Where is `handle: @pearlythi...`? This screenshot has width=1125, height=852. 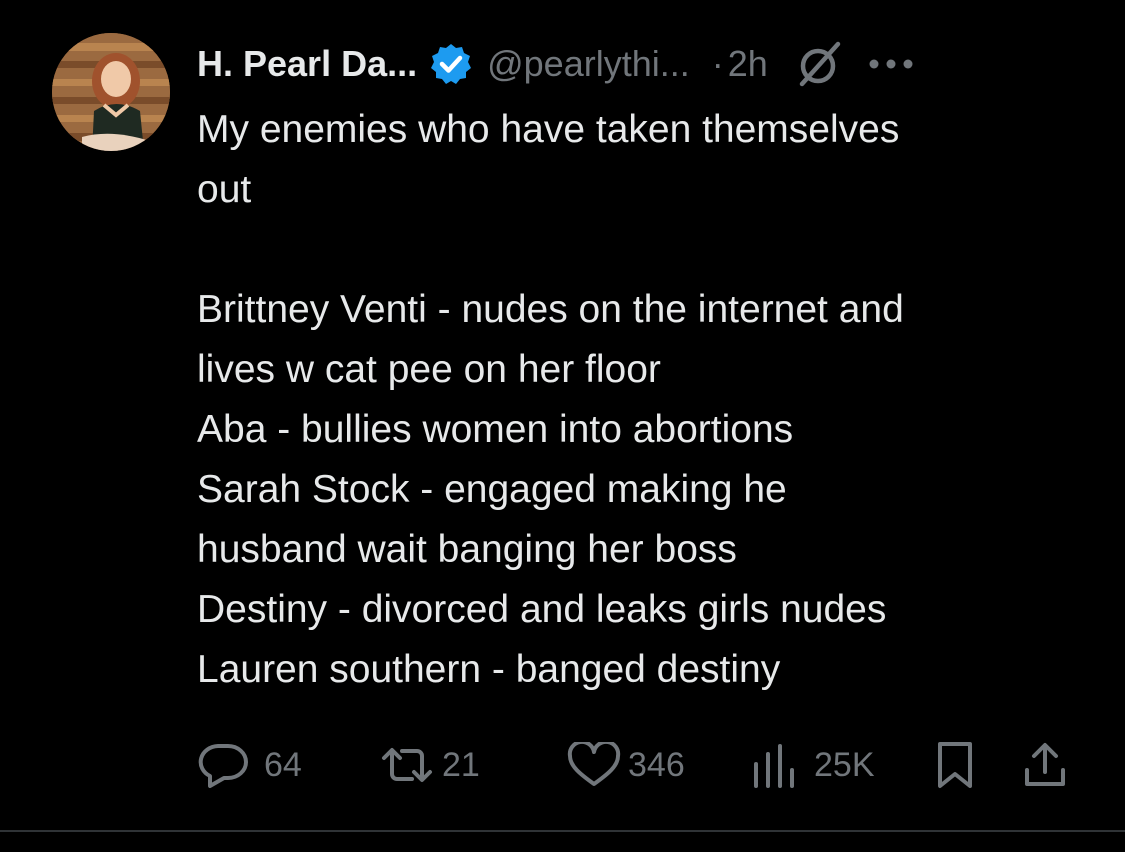
handle: @pearlythi... is located at coordinates (588, 64).